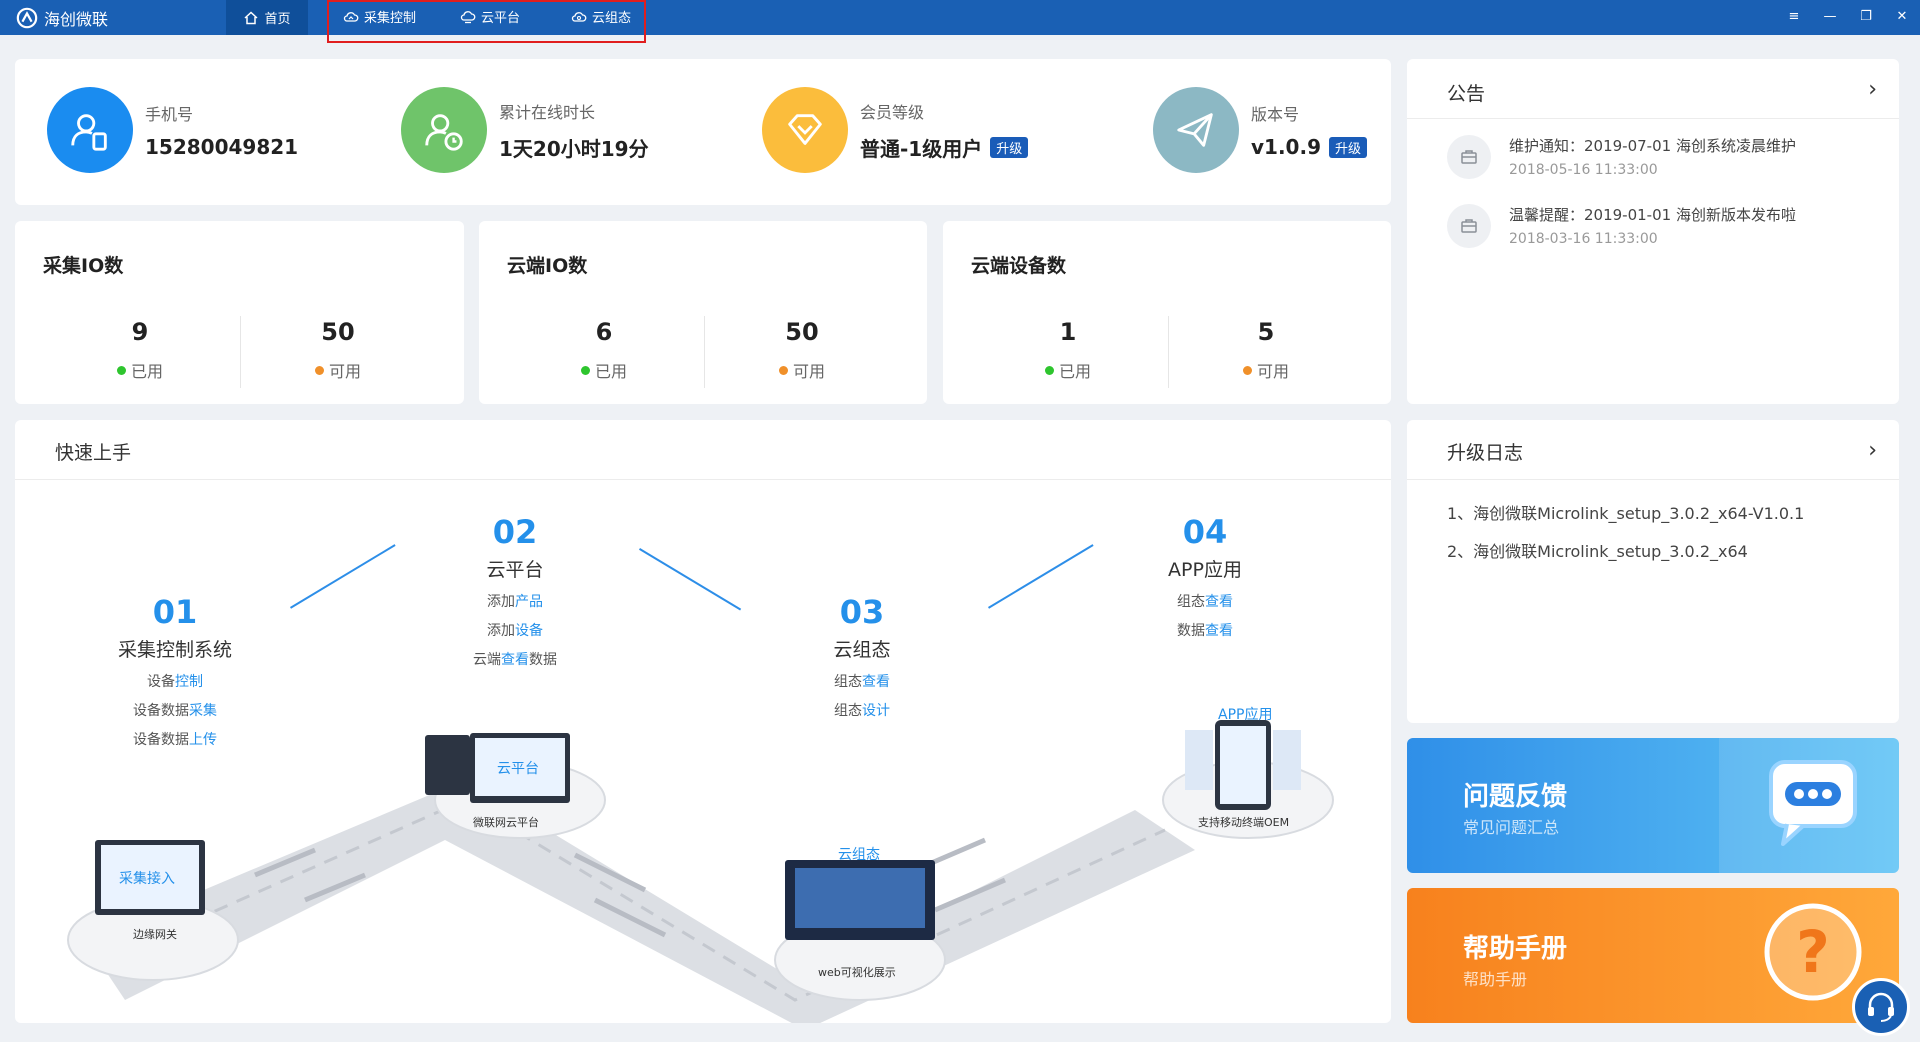  Describe the element at coordinates (83, 266) in the screenshot. I see `io-card-title: 采集IO数` at that location.